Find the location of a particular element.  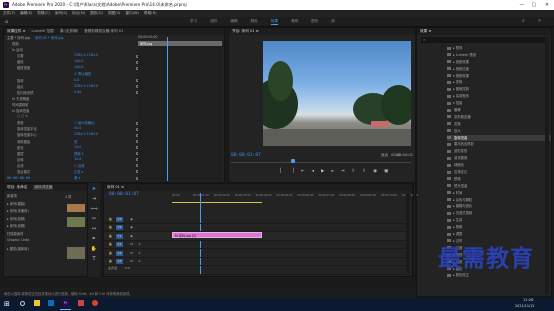

program-playhead is located at coordinates (293, 161).